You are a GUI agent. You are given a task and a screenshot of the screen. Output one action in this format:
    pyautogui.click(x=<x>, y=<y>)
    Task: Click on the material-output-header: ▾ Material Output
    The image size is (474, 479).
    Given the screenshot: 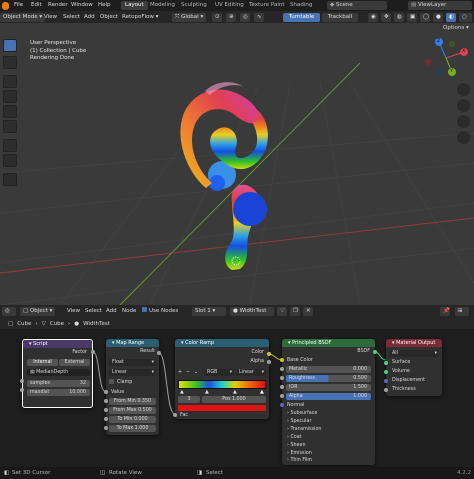 What is the action you would take?
    pyautogui.click(x=414, y=343)
    